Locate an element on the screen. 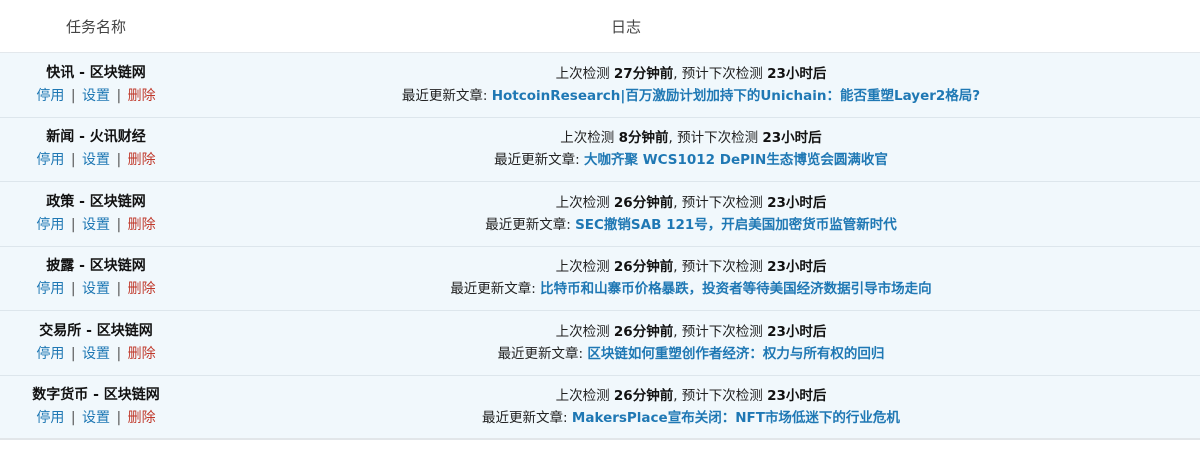 This screenshot has width=1200, height=451. task-cell: 披露 - 区块链网 停用 | 设置 | 删除 is located at coordinates (96, 278).